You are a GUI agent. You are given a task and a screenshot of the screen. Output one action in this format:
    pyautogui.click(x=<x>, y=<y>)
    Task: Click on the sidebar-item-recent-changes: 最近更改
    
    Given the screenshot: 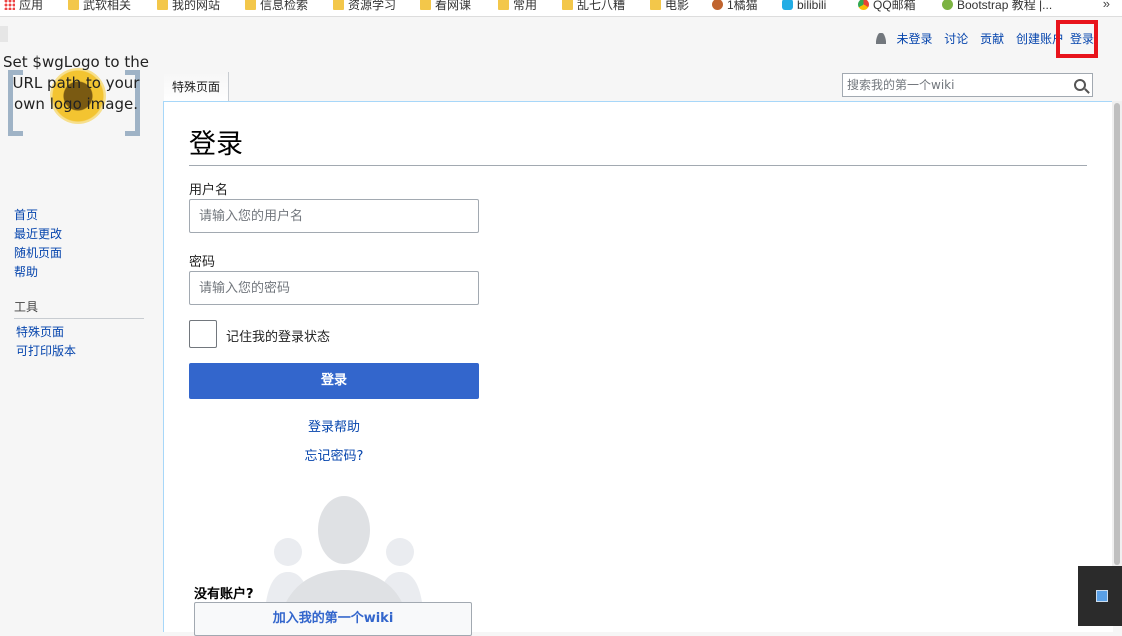 What is the action you would take?
    pyautogui.click(x=38, y=234)
    